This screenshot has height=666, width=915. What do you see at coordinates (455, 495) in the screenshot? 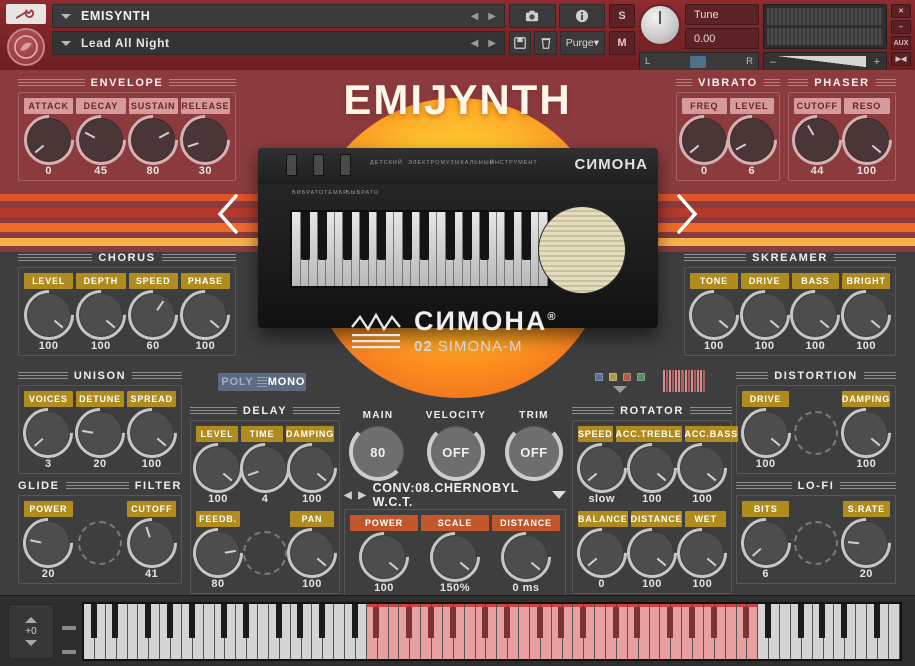
I see `convolution-selector: ◀ ▶ CONV:08.CHERNOBYL W.C.T.` at bounding box center [455, 495].